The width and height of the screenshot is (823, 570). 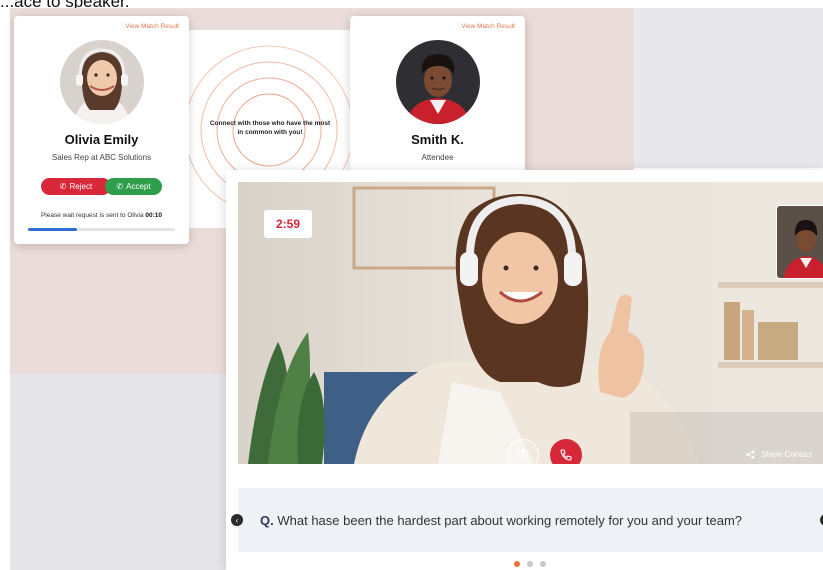 What do you see at coordinates (154, 215) in the screenshot?
I see `countdown: 00:10` at bounding box center [154, 215].